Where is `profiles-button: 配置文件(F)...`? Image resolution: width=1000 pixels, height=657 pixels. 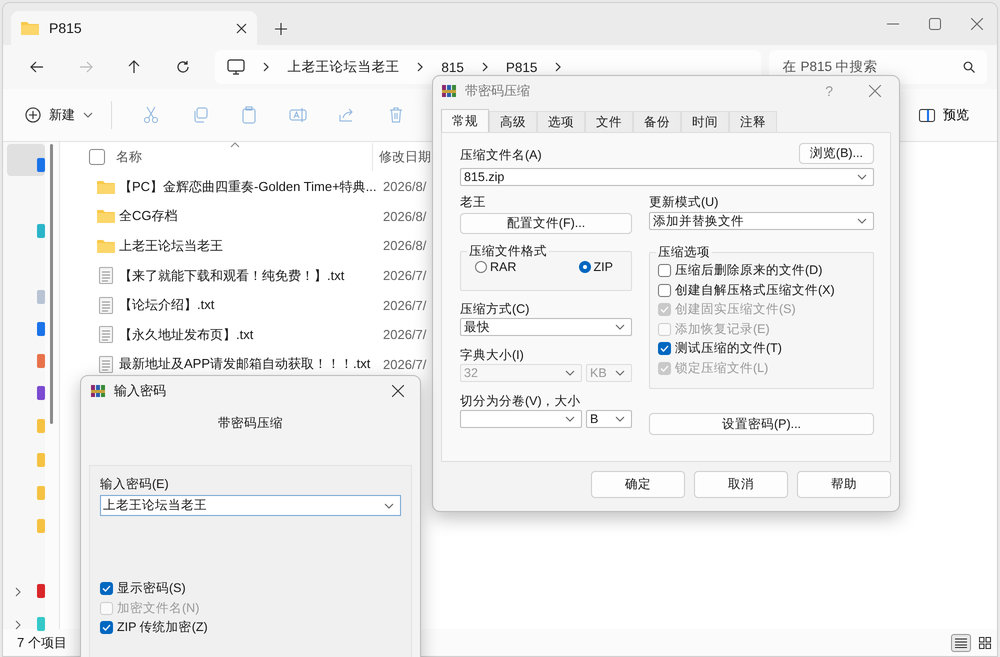 profiles-button: 配置文件(F)... is located at coordinates (546, 223).